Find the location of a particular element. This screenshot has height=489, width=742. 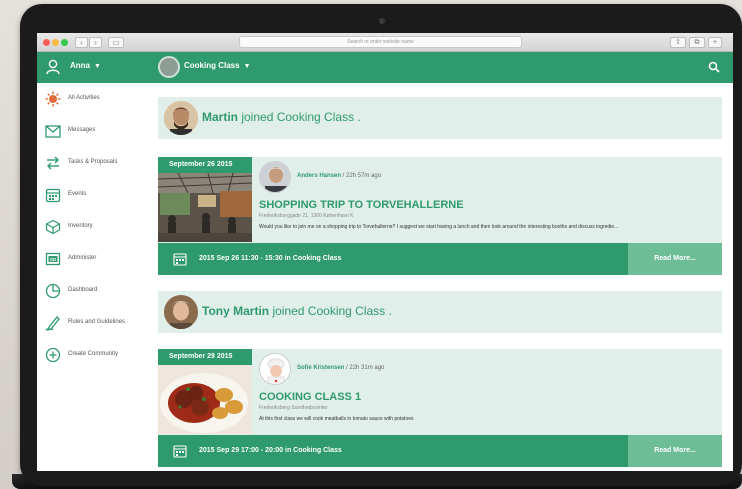

community-menu: Cooking Class ▼ is located at coordinates (217, 65).